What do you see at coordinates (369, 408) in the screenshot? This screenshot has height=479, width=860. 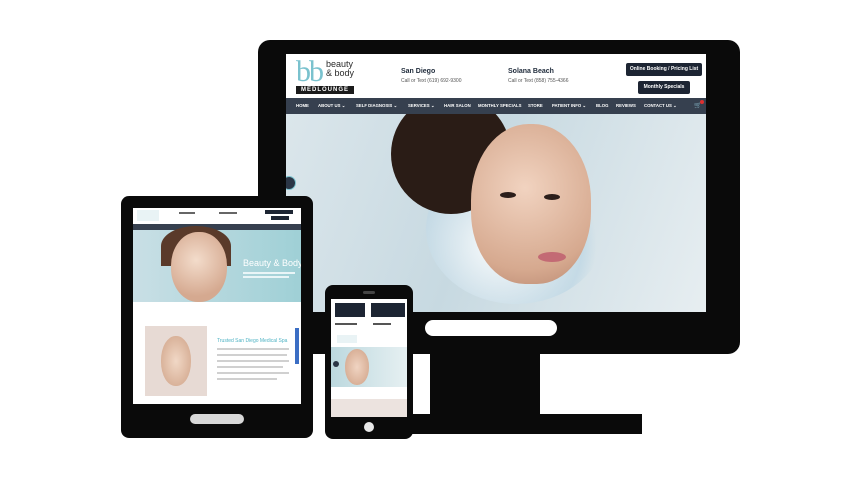 I see `phone-section-image` at bounding box center [369, 408].